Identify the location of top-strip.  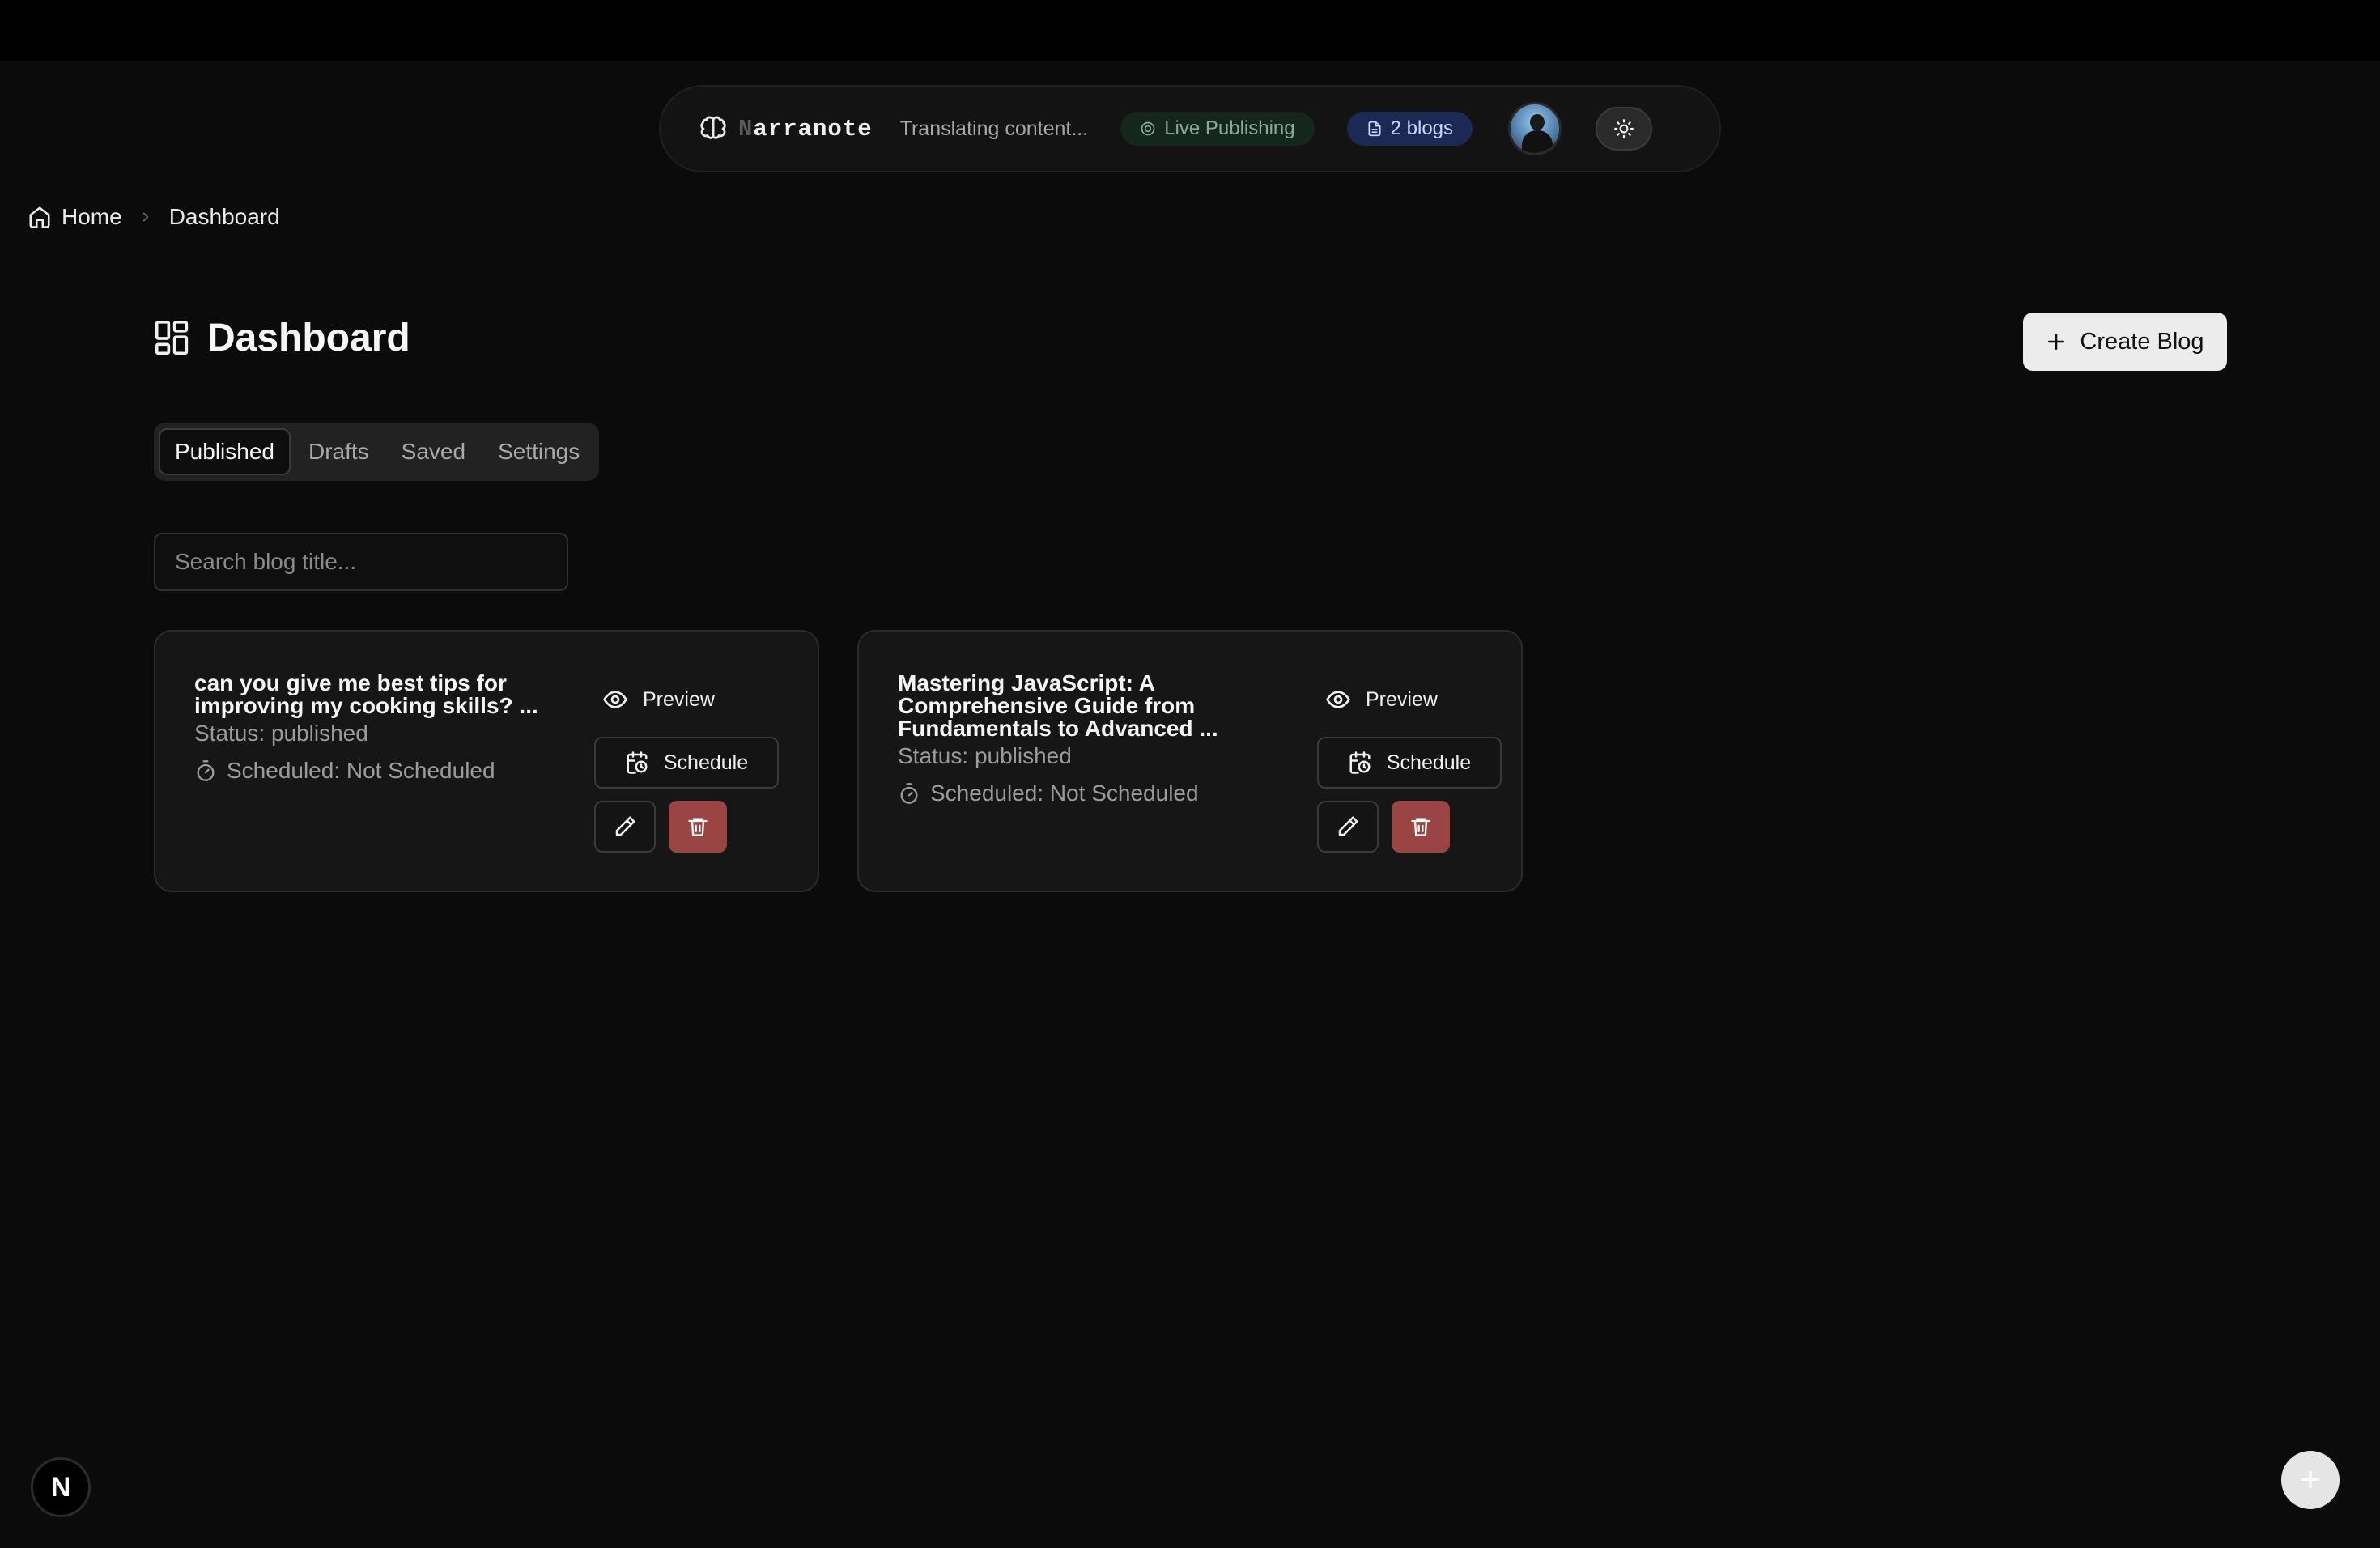
(1190, 31).